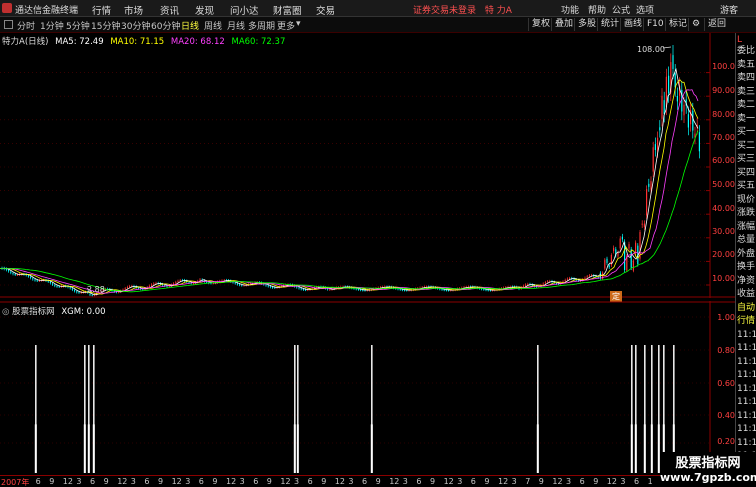  Describe the element at coordinates (8, 24) in the screenshot. I see `toolbar-checkbox` at that location.